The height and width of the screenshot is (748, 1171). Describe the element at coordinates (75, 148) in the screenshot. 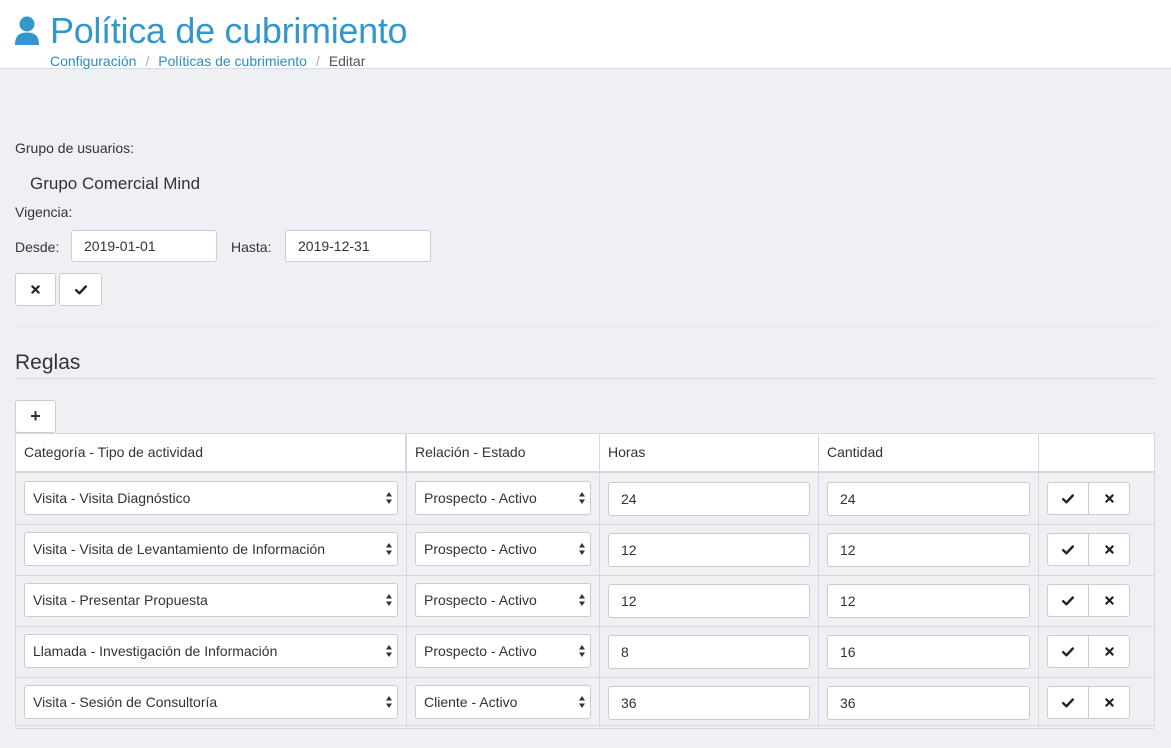

I see `group-label: Grupo de usuarios:` at that location.